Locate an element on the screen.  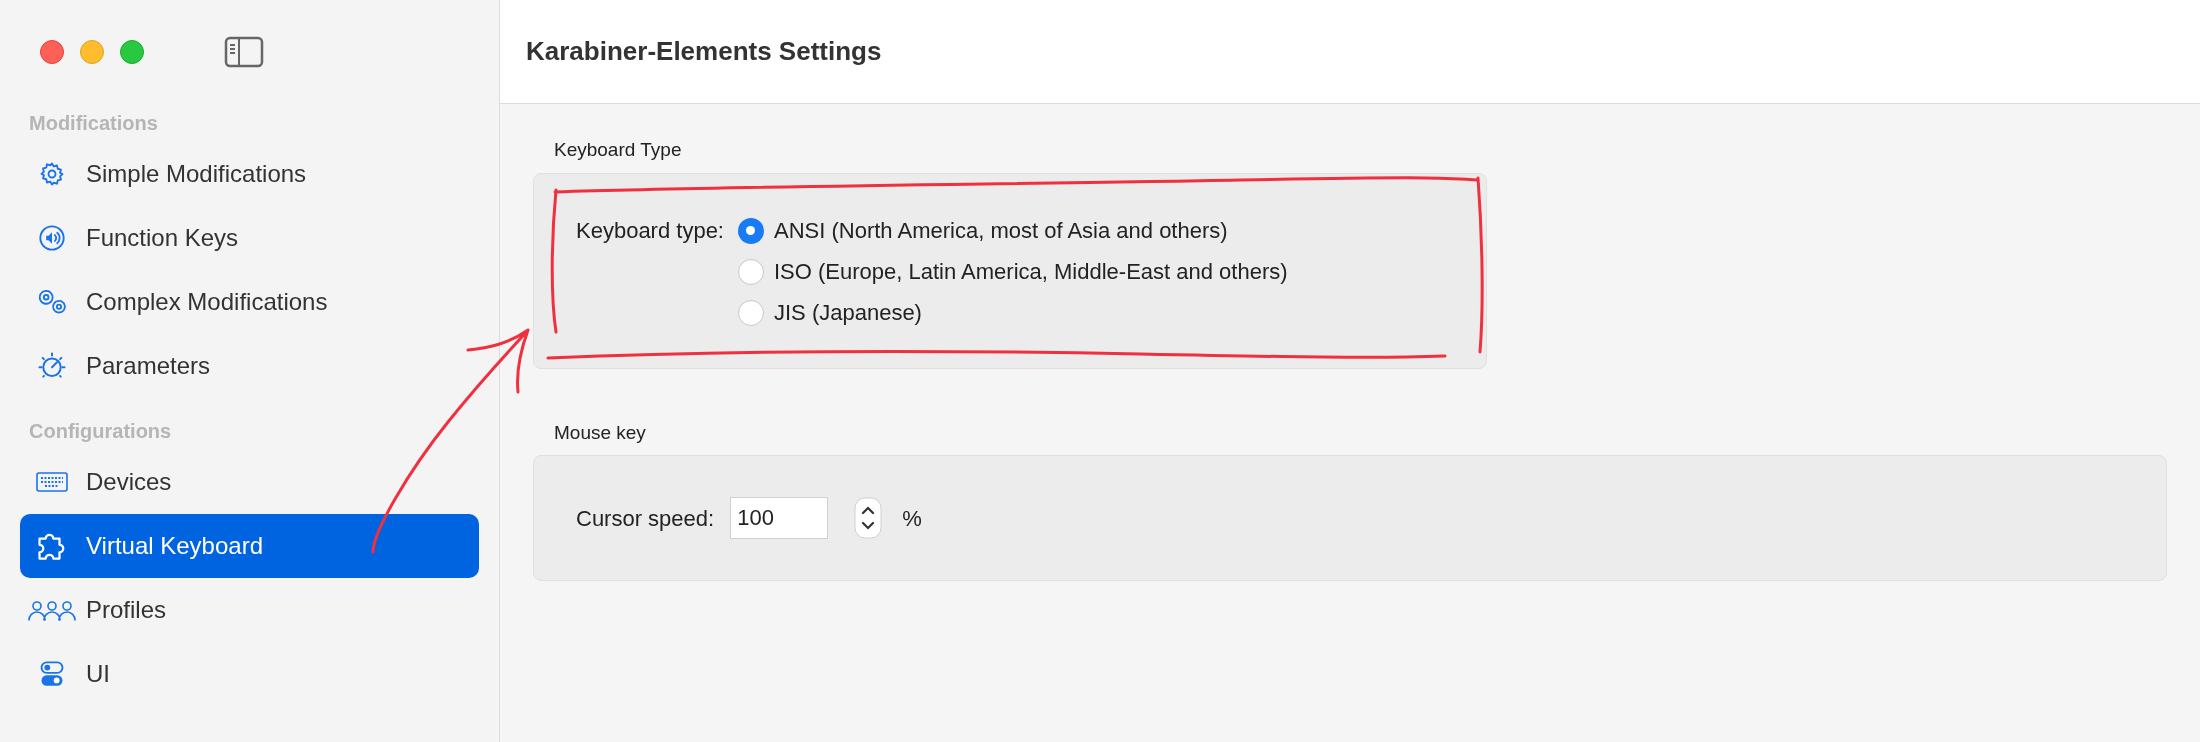
sidebar-item: UI is located at coordinates (249, 674).